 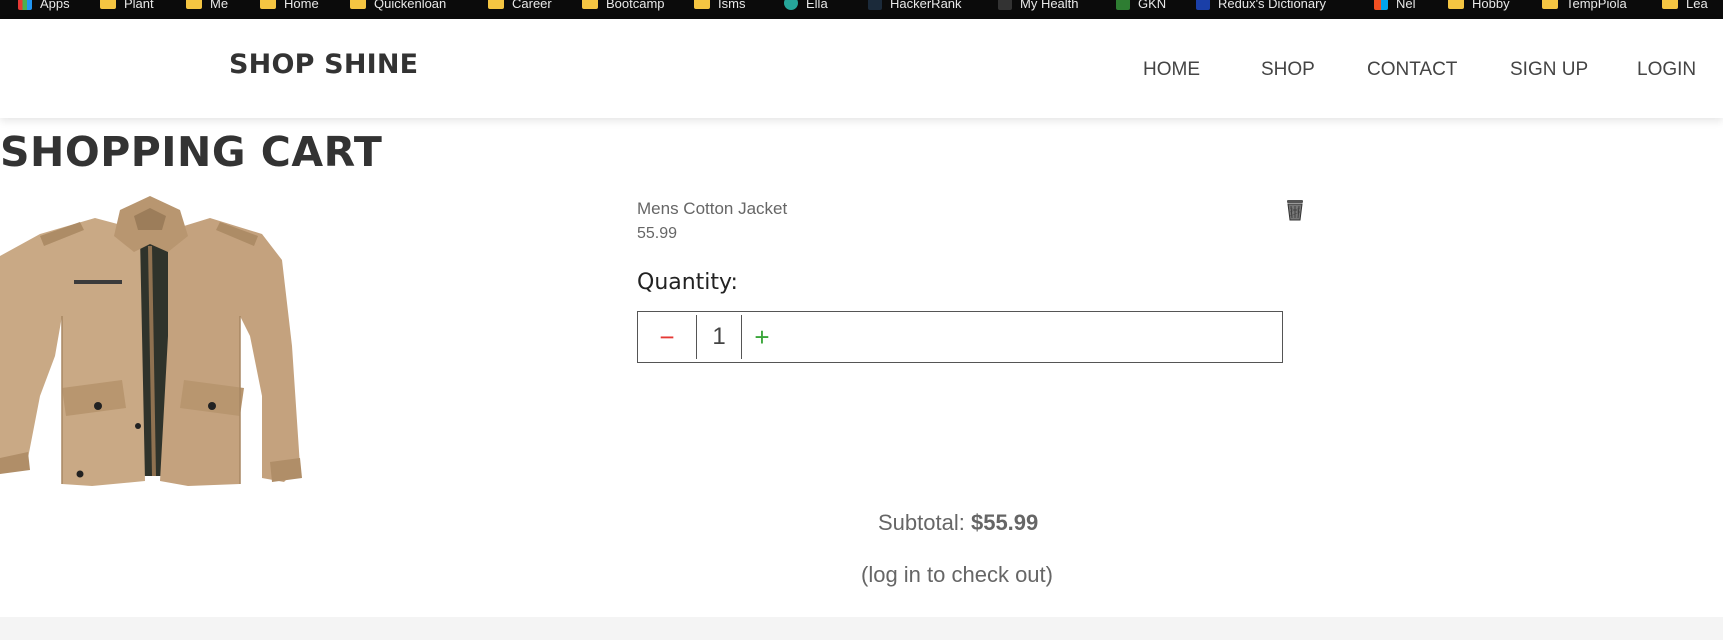 What do you see at coordinates (719, 337) in the screenshot?
I see `quantity-value: 1` at bounding box center [719, 337].